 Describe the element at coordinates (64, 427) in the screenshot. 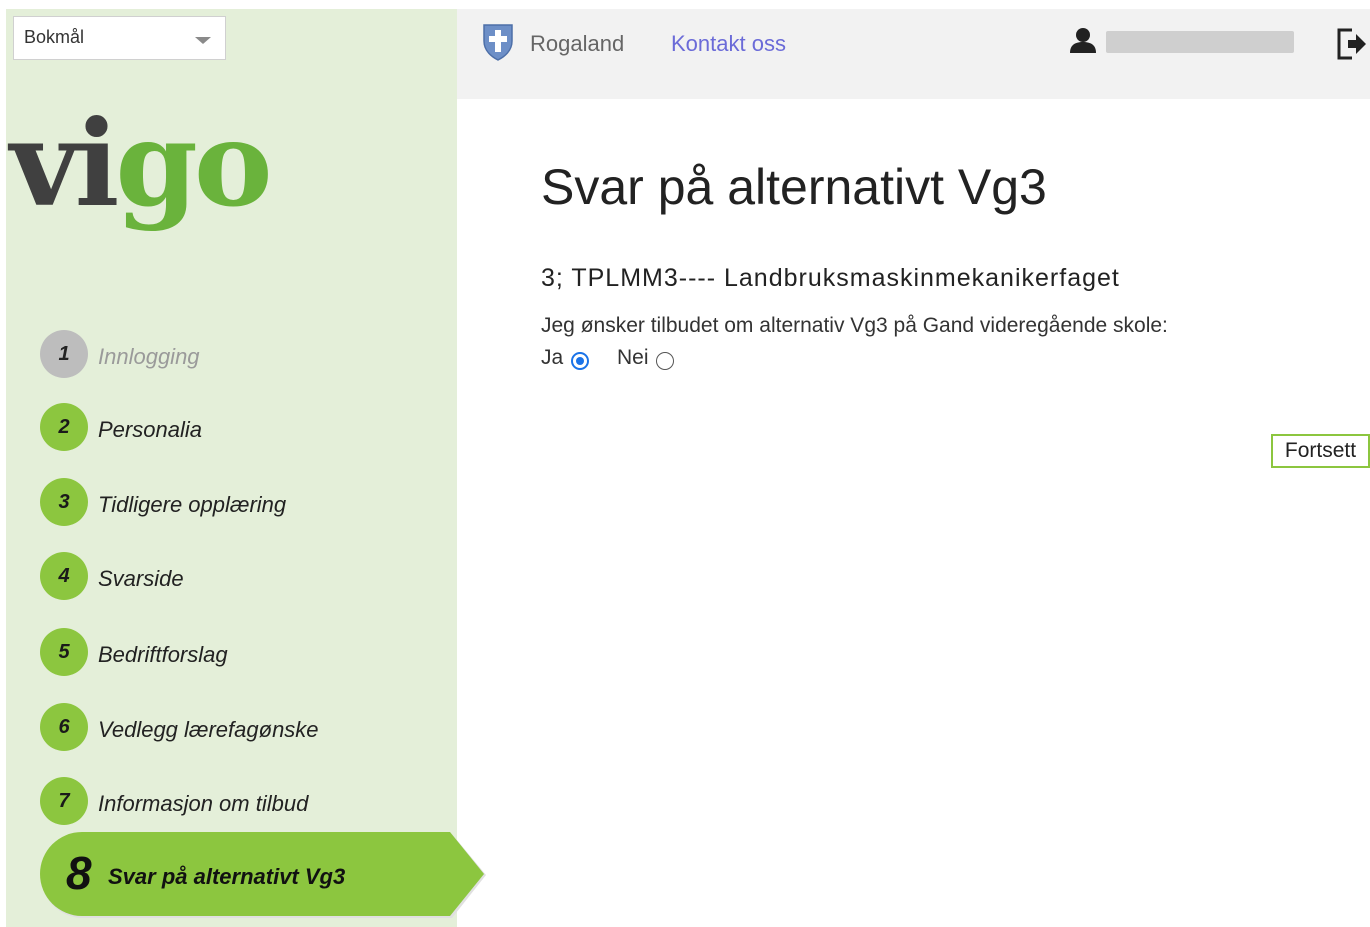

I see `step-number: 2` at that location.